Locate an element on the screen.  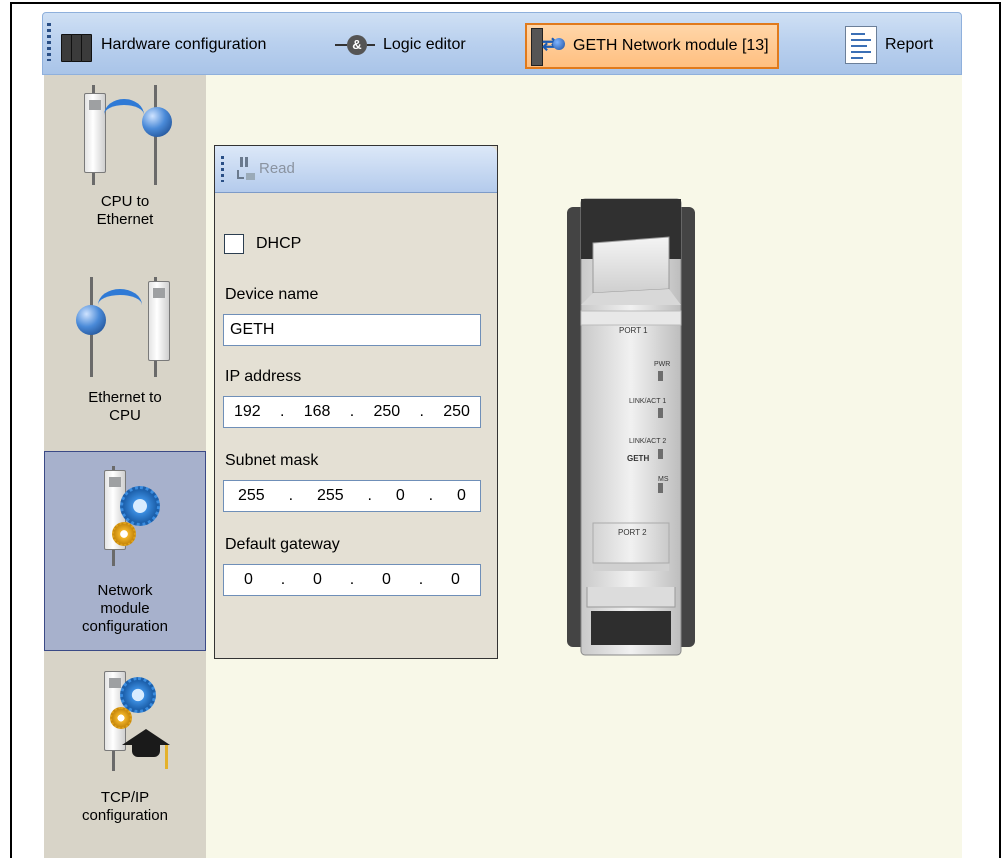
tab-logic-editor: & Logic editor is located at coordinates (400, 44).